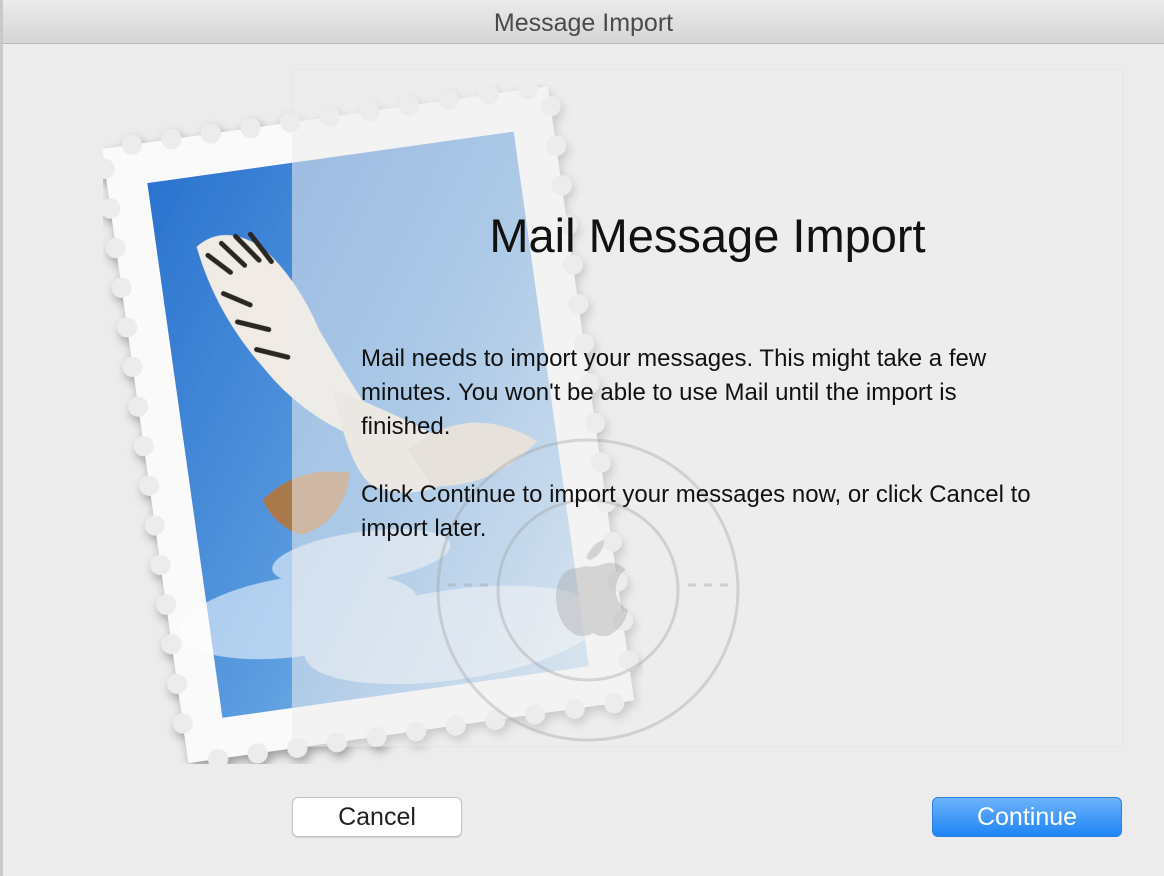 Image resolution: width=1164 pixels, height=876 pixels. I want to click on dialog-heading: Mail Message Import, so click(707, 235).